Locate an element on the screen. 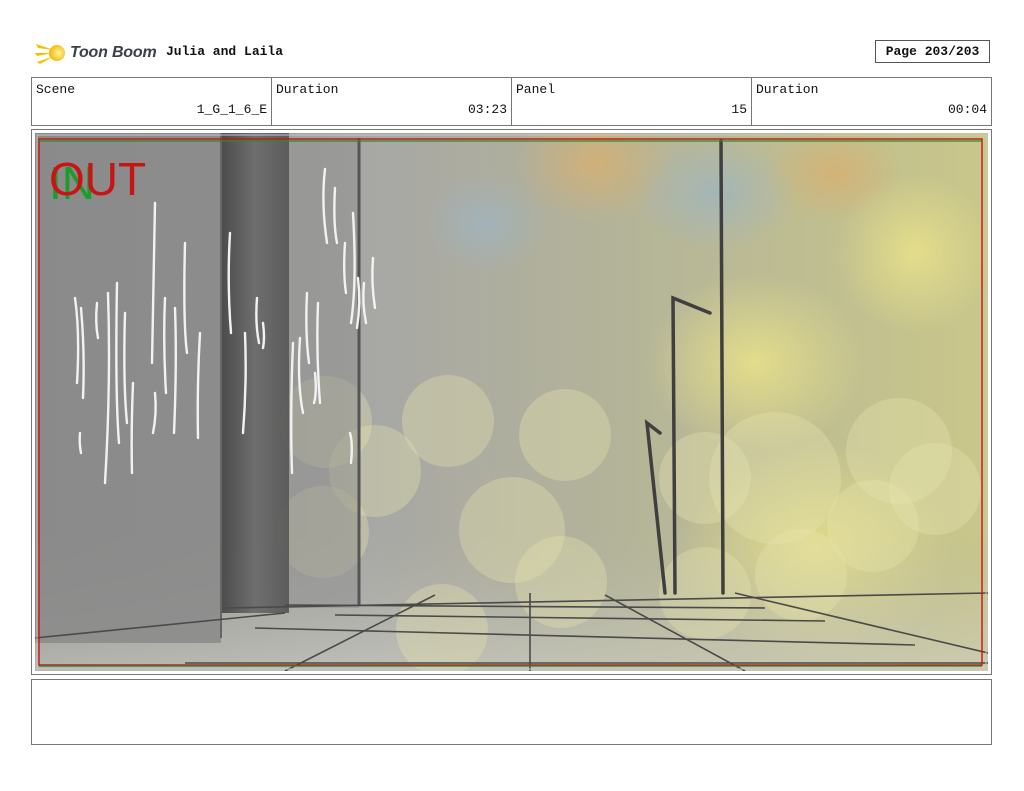 The height and width of the screenshot is (791, 1024). panel-duration-value: 00:04 is located at coordinates (967, 109).